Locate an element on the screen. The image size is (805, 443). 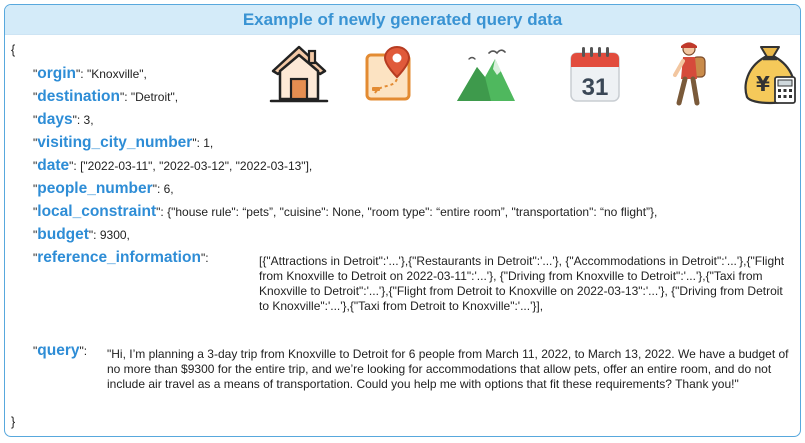
field-key: reference_information is located at coordinates (119, 257).